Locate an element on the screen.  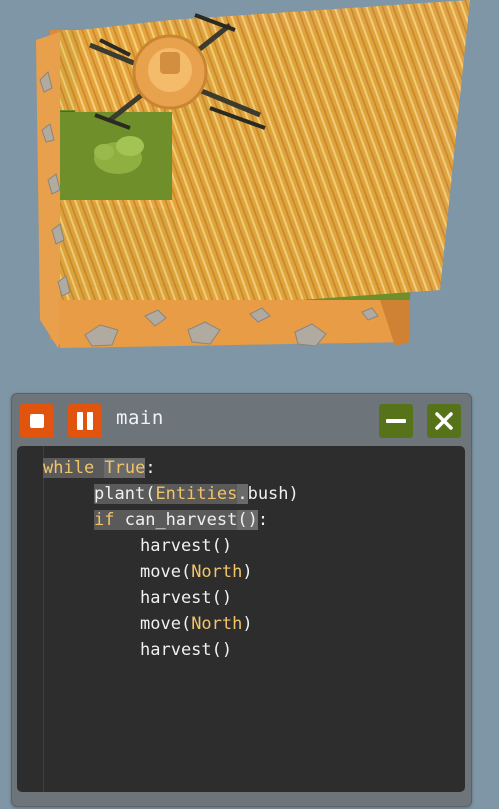
minimize-button is located at coordinates (396, 421).